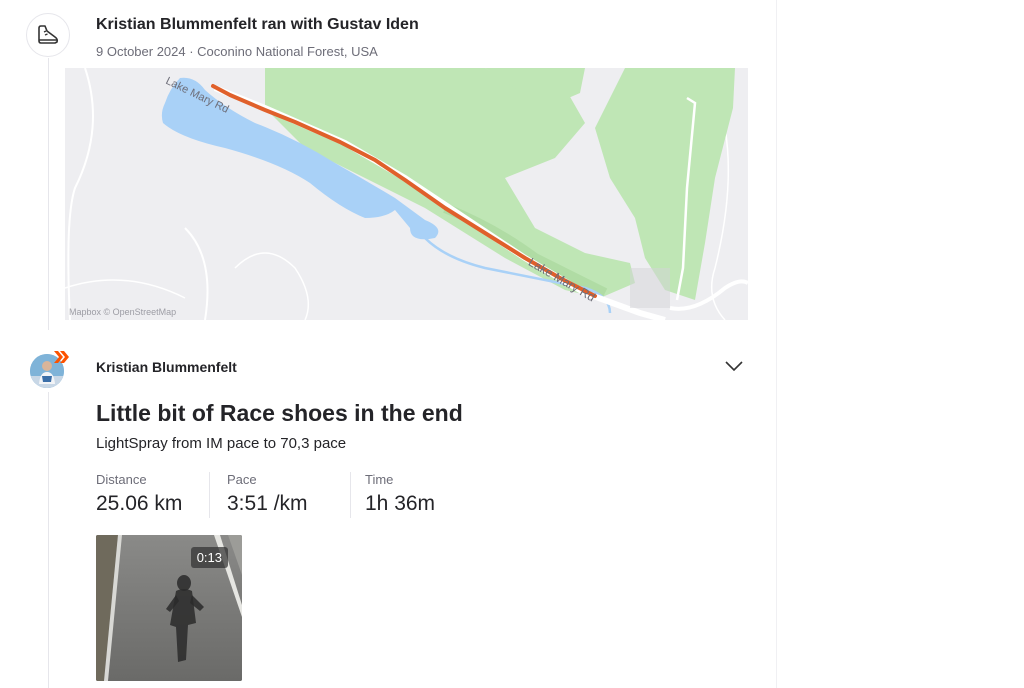 This screenshot has width=1024, height=688. Describe the element at coordinates (166, 367) in the screenshot. I see `athlete-name: Kristian Blummenfelt` at that location.